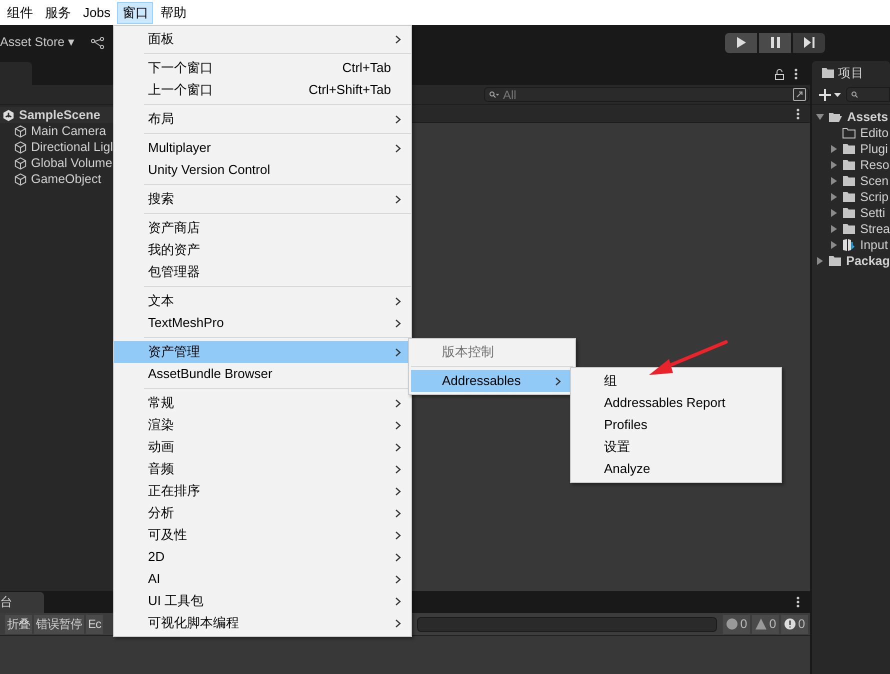 This screenshot has width=890, height=674. Describe the element at coordinates (262, 250) in the screenshot. I see `menu-item: 我的资产` at that location.